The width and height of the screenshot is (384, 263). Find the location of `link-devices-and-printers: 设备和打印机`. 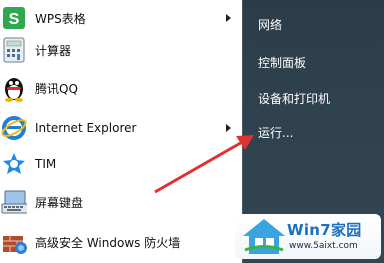

link-devices-and-printers: 设备和打印机 is located at coordinates (294, 98).